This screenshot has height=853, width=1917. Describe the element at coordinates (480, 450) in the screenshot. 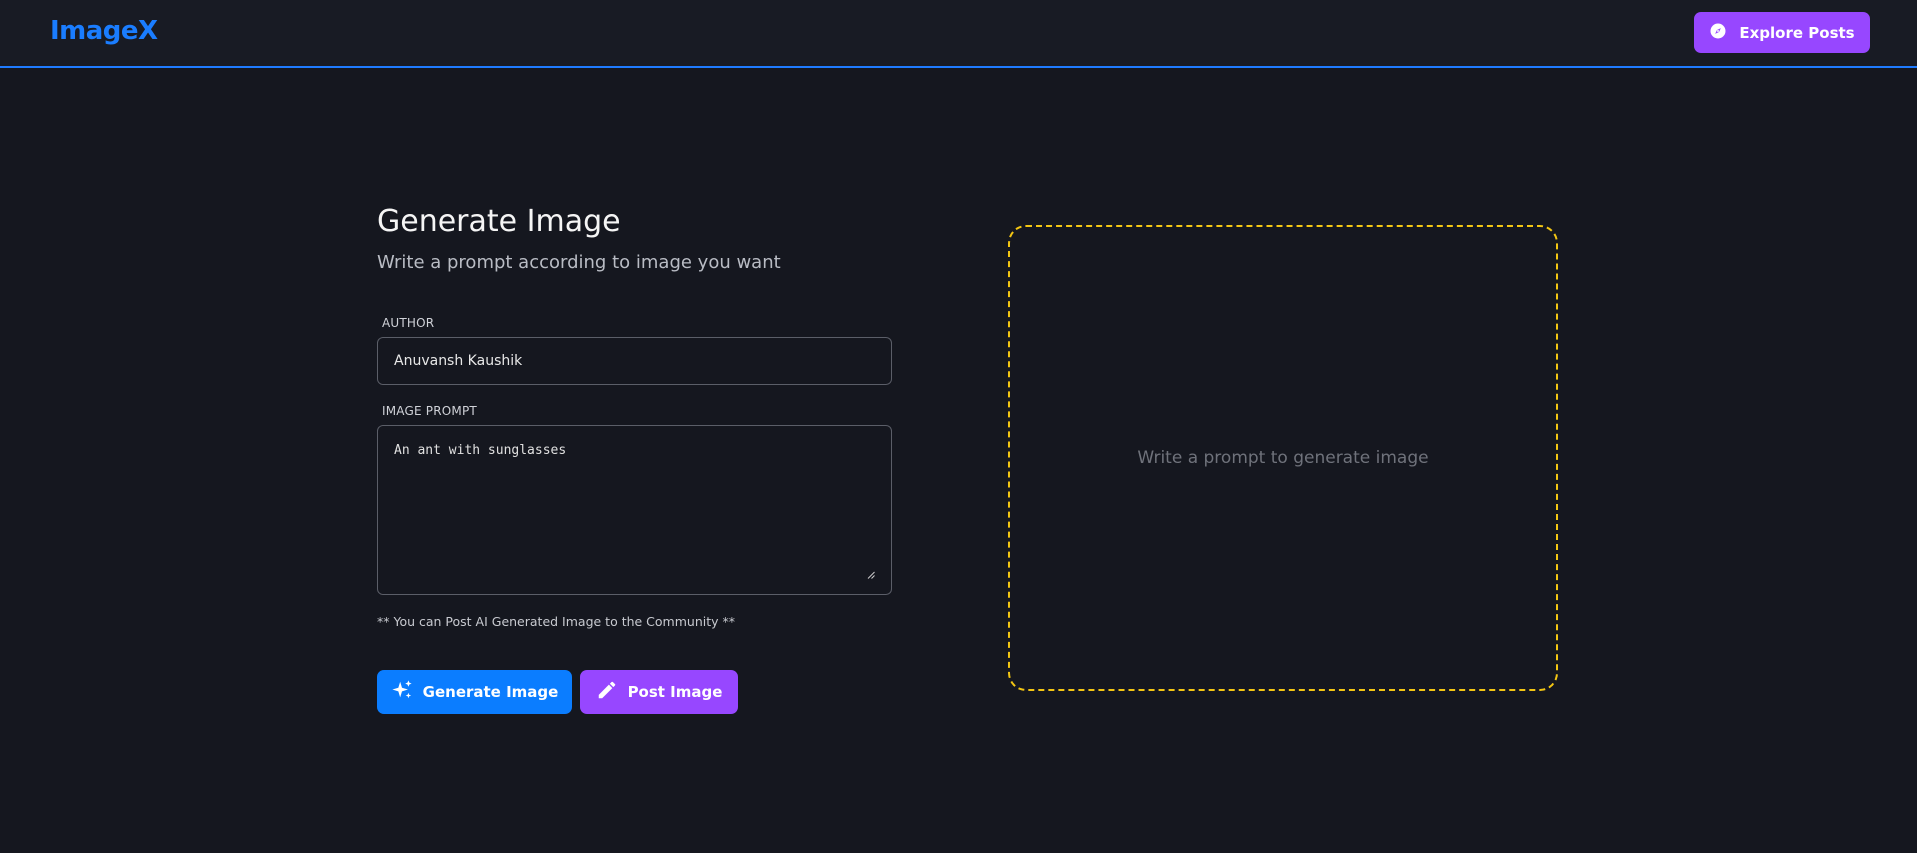

I see `image-prompt-value: An ant with sunglasses` at that location.